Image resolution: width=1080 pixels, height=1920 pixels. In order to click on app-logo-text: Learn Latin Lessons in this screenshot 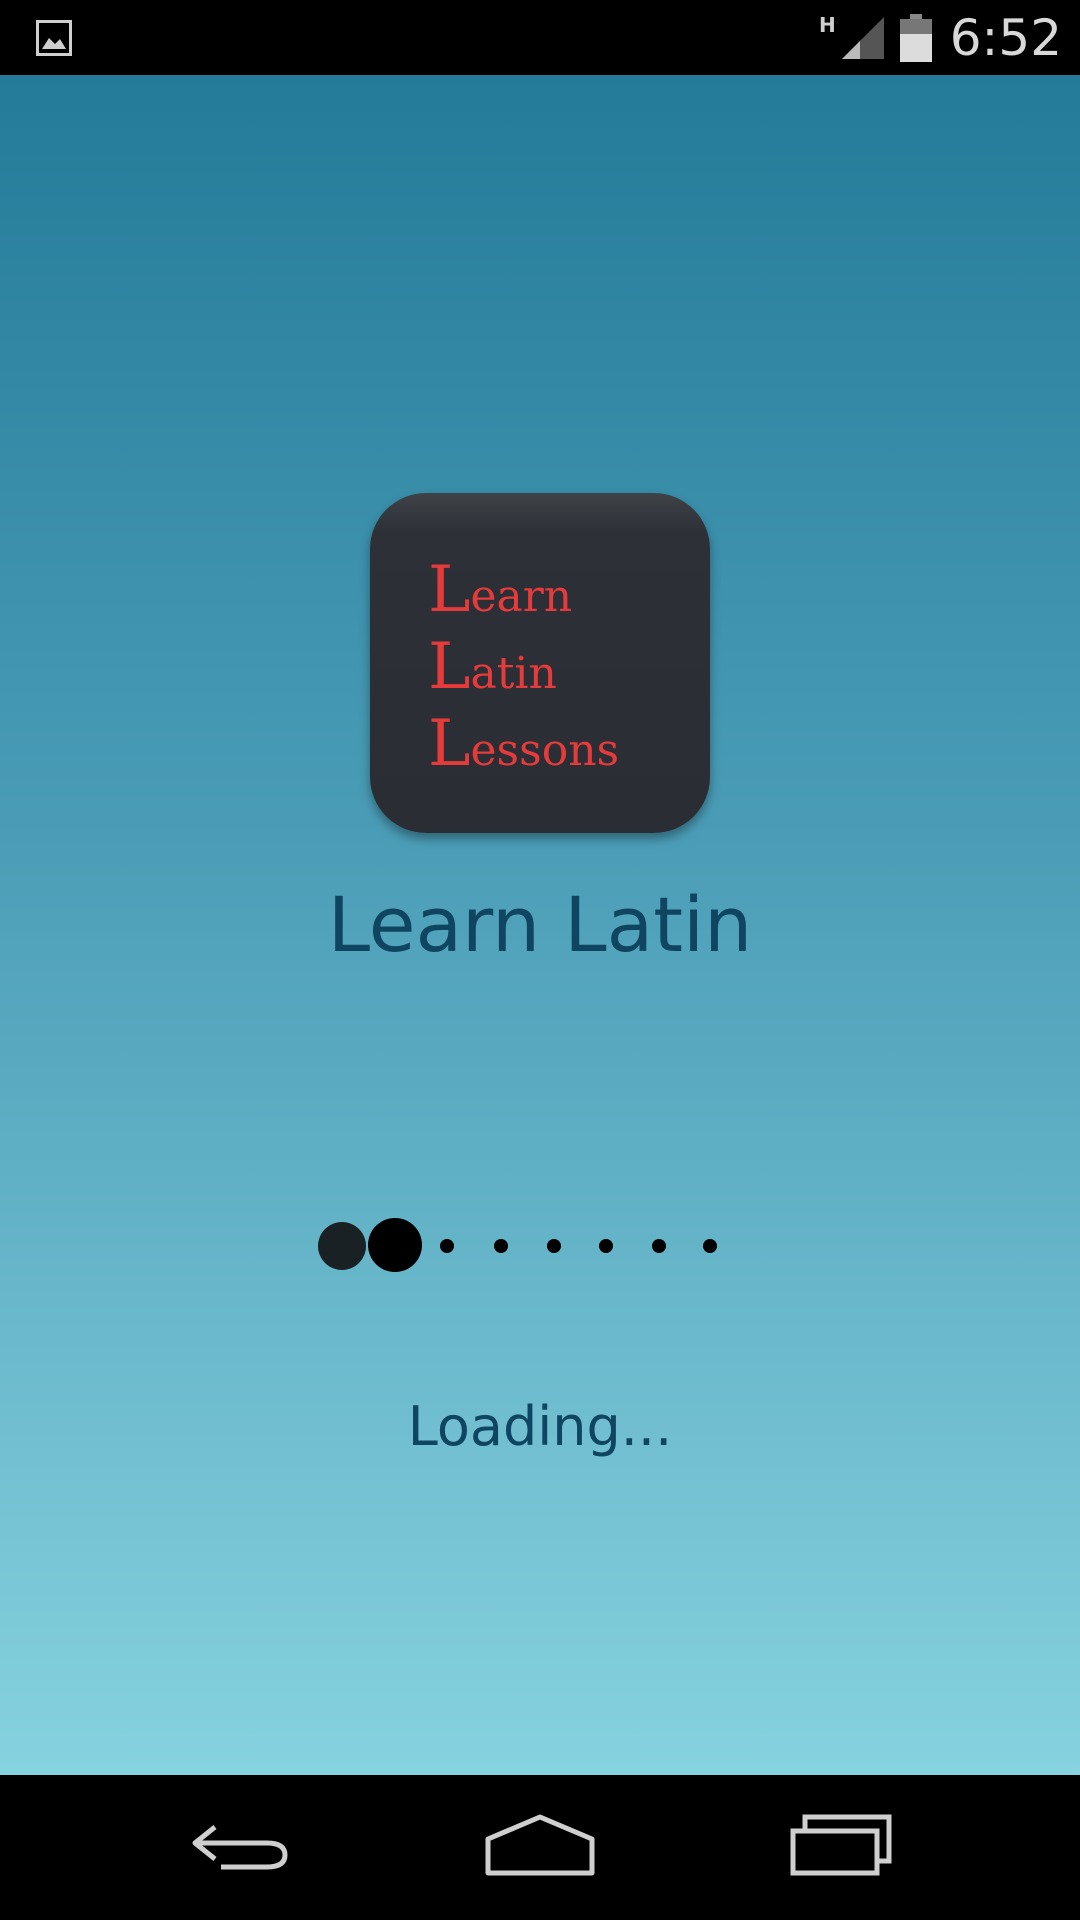, I will do `click(523, 670)`.